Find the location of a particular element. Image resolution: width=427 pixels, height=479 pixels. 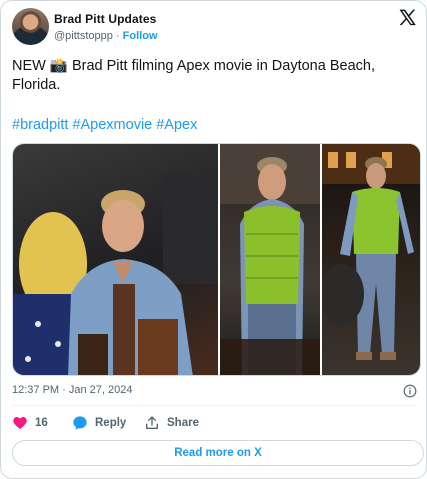

tweet-time: 12:37 PM is located at coordinates (35, 390).